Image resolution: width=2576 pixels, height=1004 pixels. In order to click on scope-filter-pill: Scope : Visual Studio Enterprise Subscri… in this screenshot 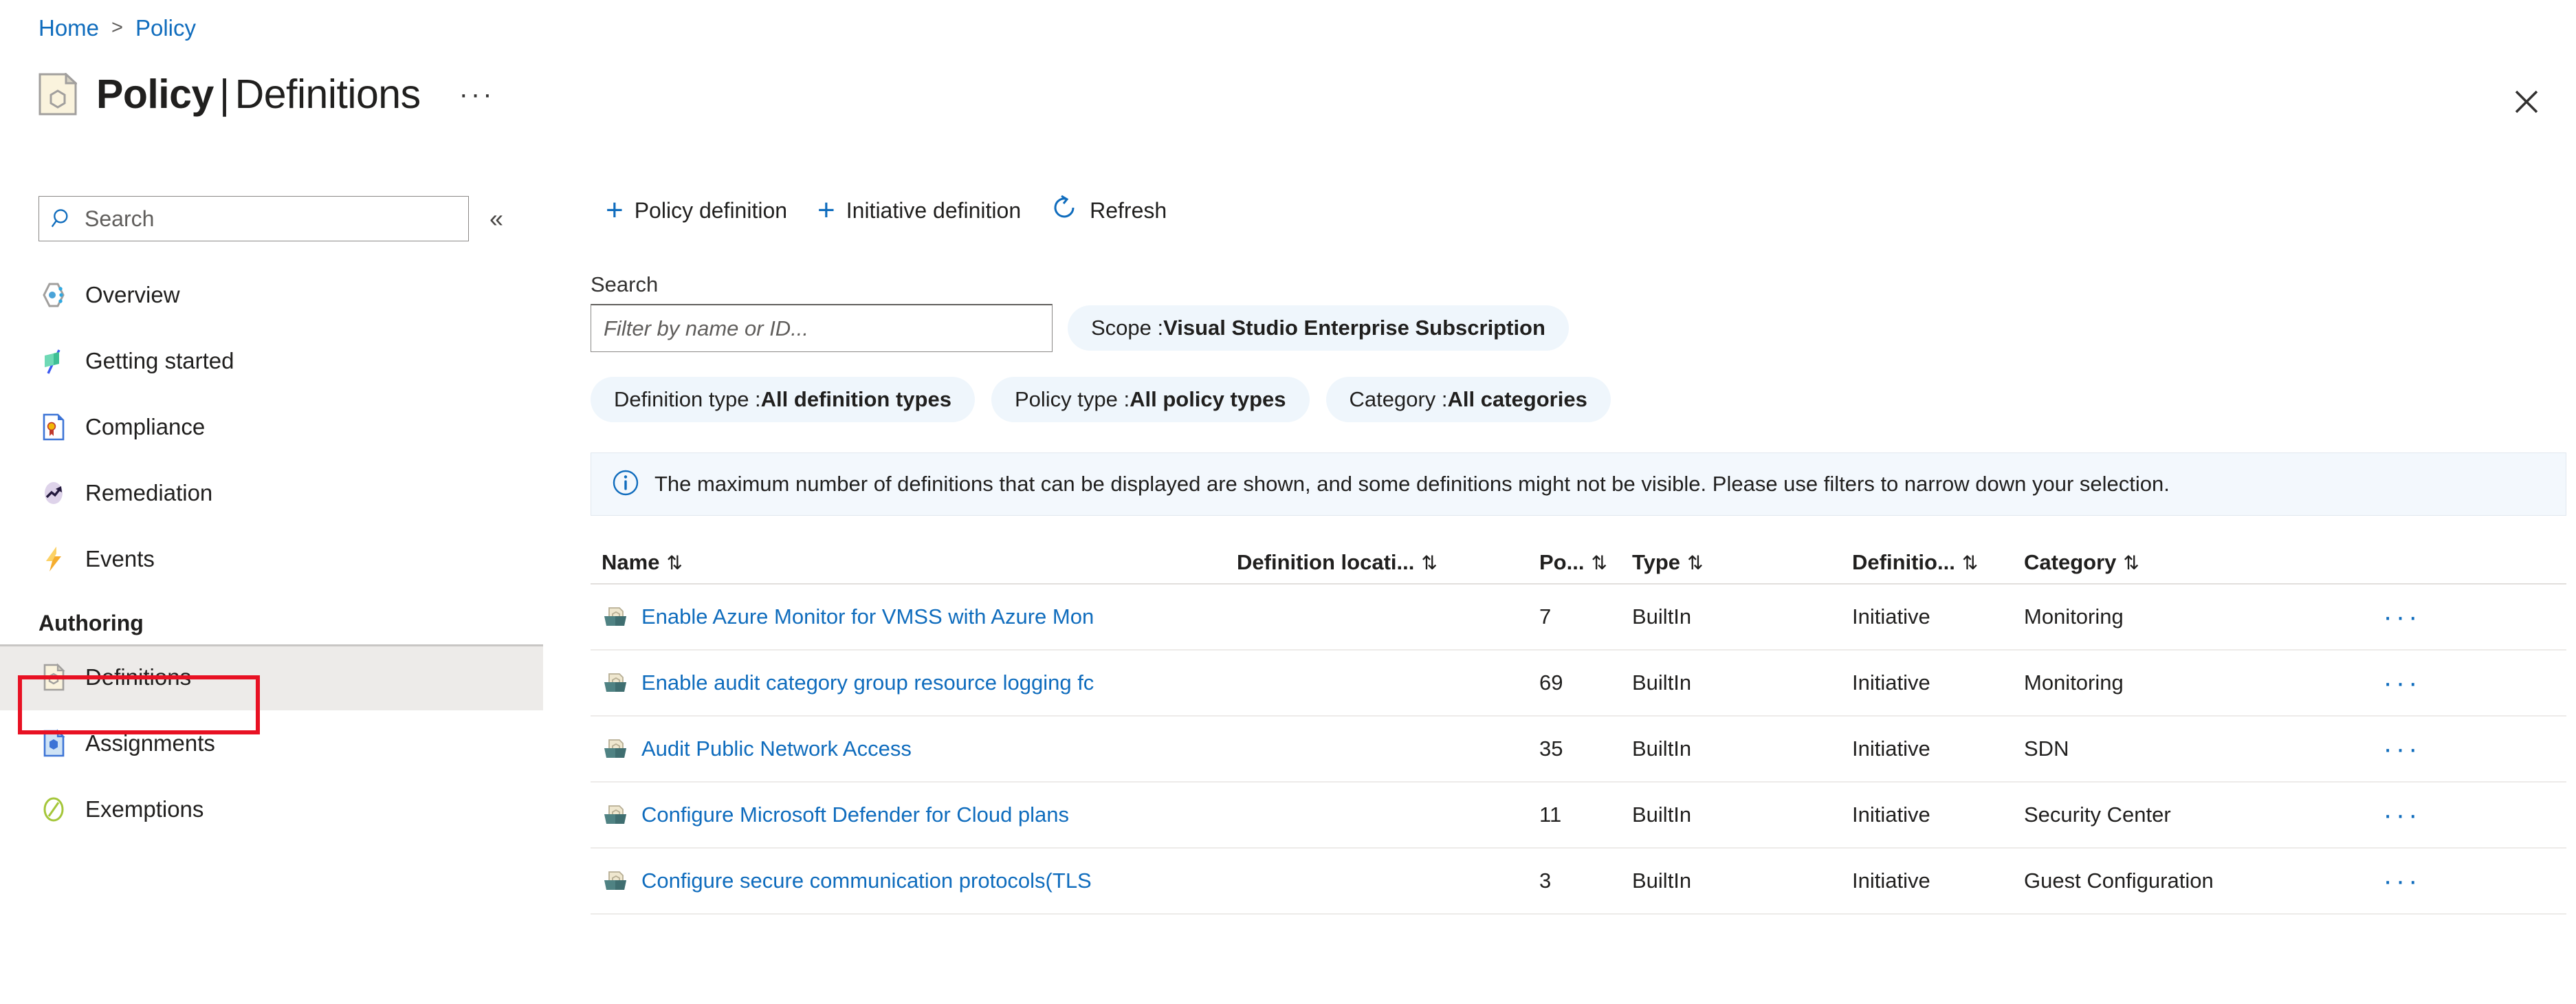, I will do `click(1318, 328)`.